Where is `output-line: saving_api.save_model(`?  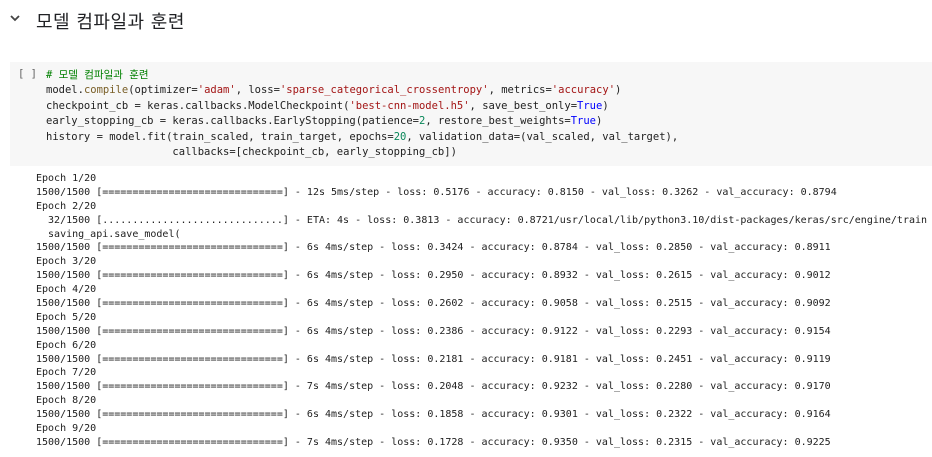 output-line: saving_api.save_model( is located at coordinates (108, 234).